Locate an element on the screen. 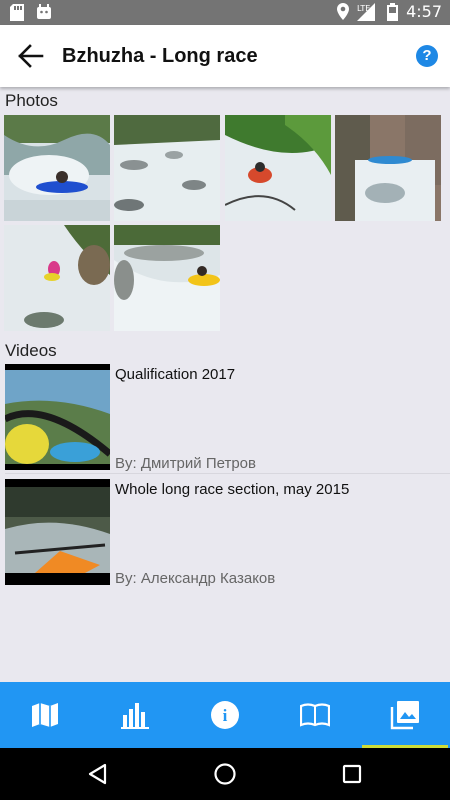 The height and width of the screenshot is (800, 450). back-icon is located at coordinates (98, 774).